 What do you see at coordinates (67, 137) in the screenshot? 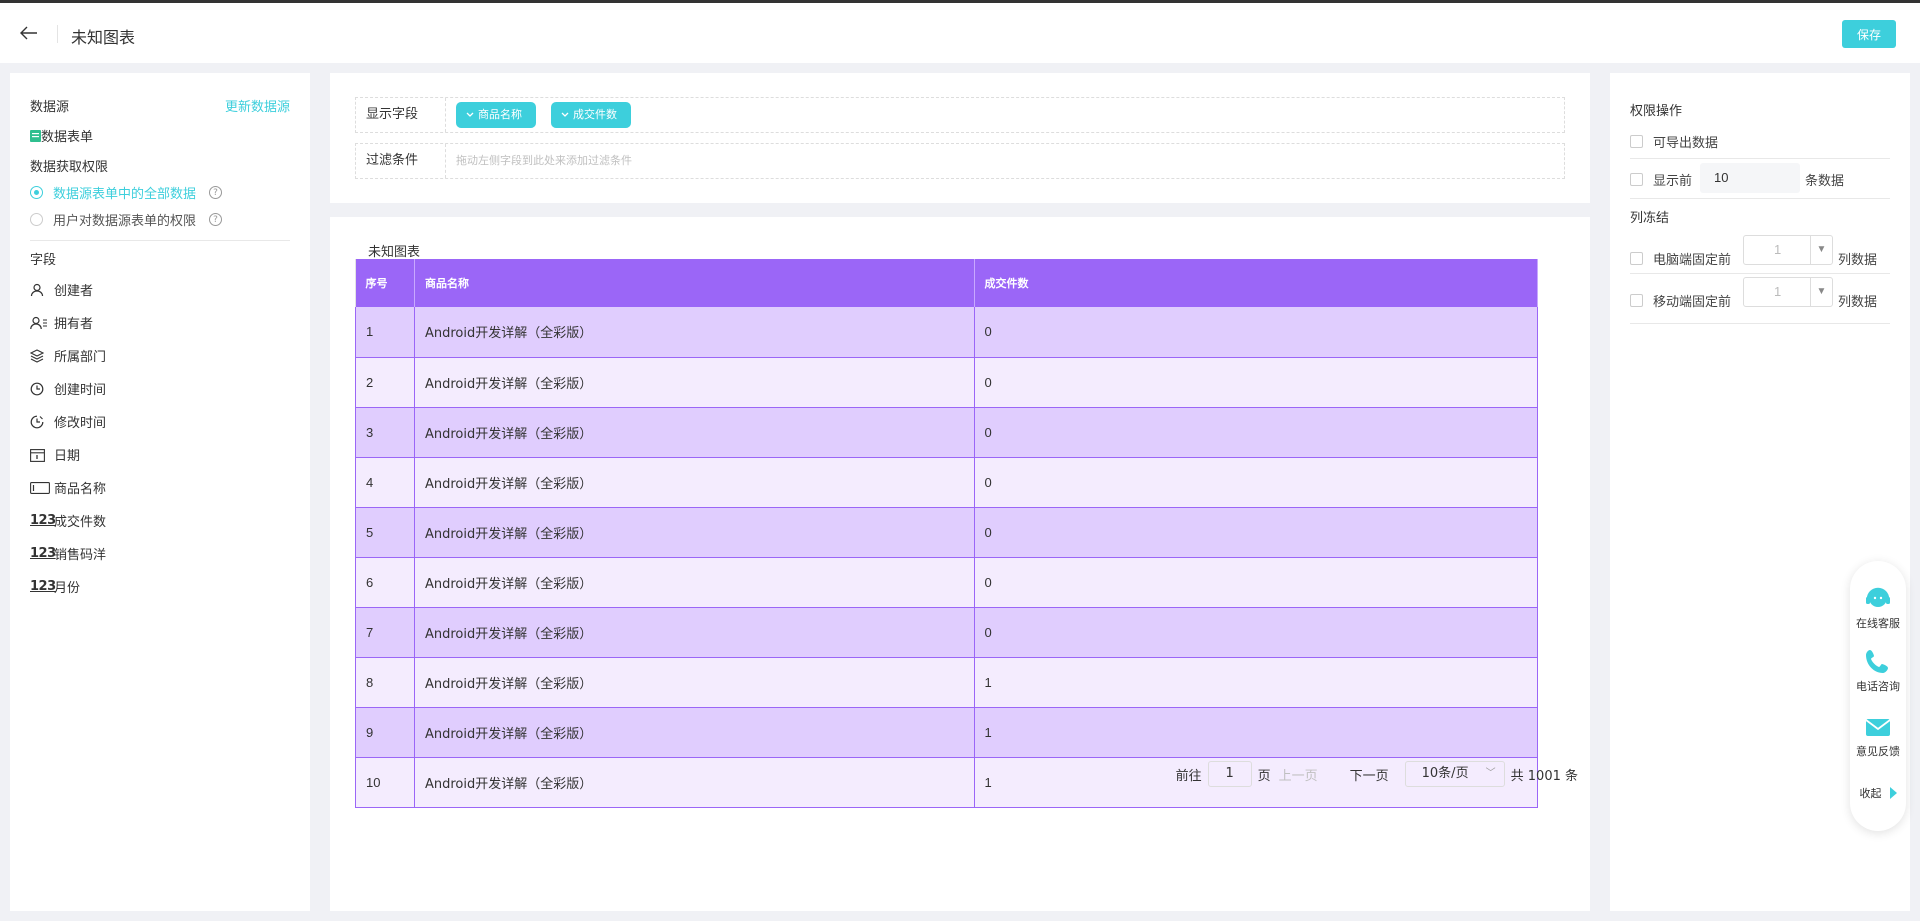
I see `datasource-name: 数据表单` at bounding box center [67, 137].